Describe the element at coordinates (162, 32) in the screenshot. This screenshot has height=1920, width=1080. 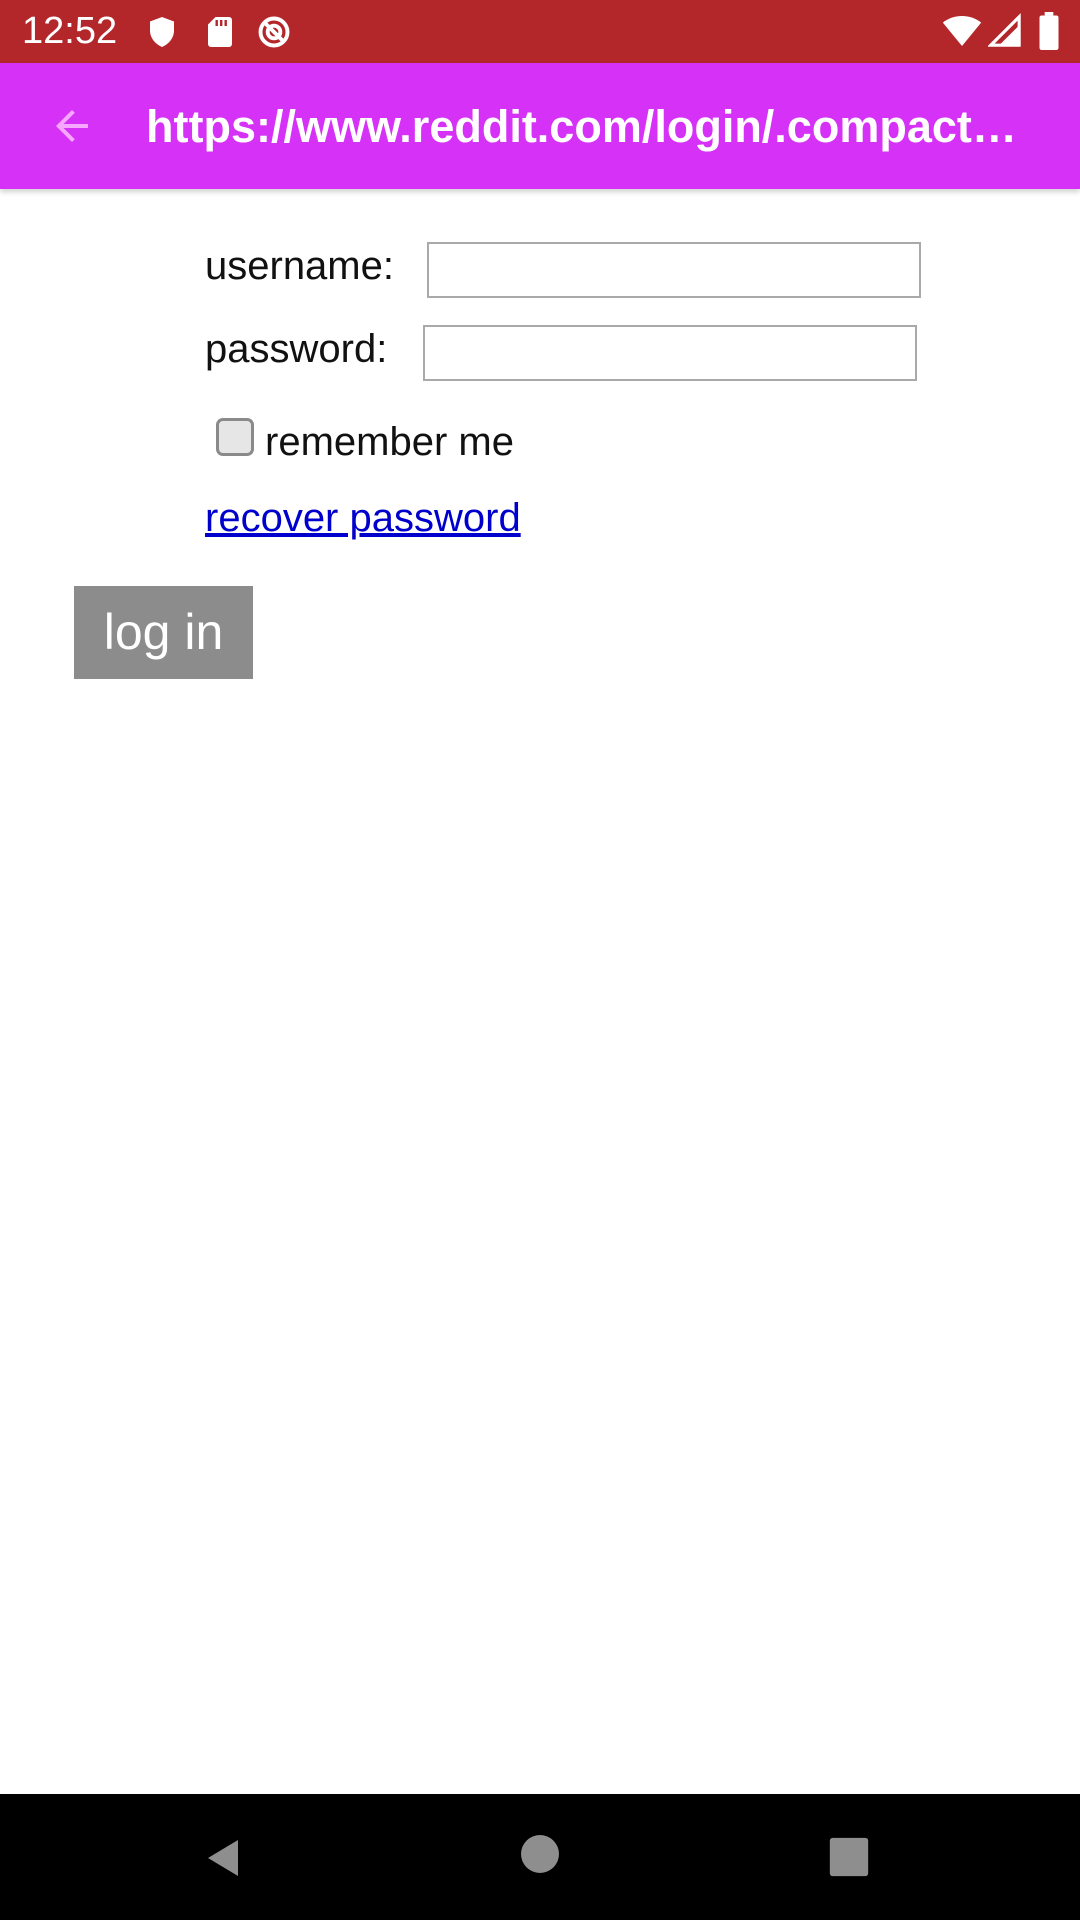
I see `shield-icon` at that location.